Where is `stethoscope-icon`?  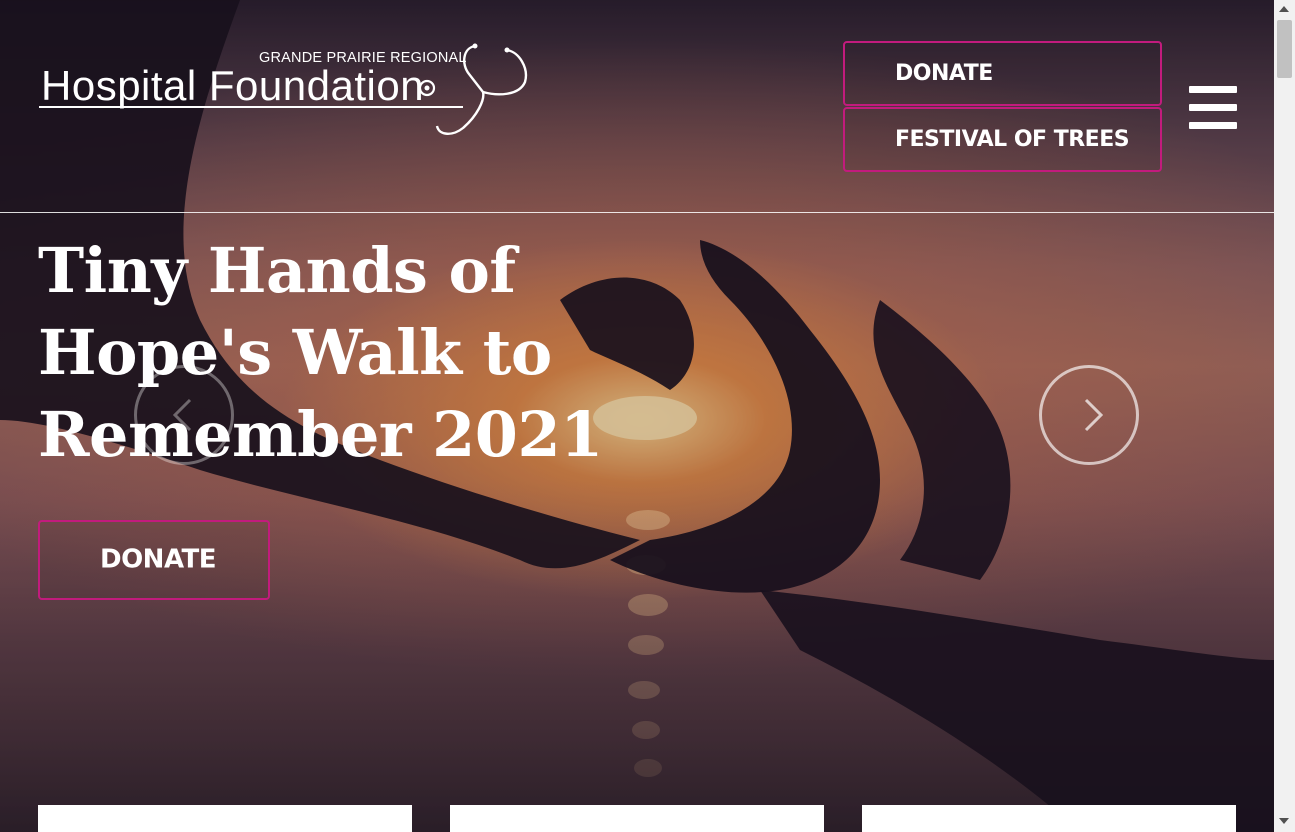
stethoscope-icon is located at coordinates (473, 89).